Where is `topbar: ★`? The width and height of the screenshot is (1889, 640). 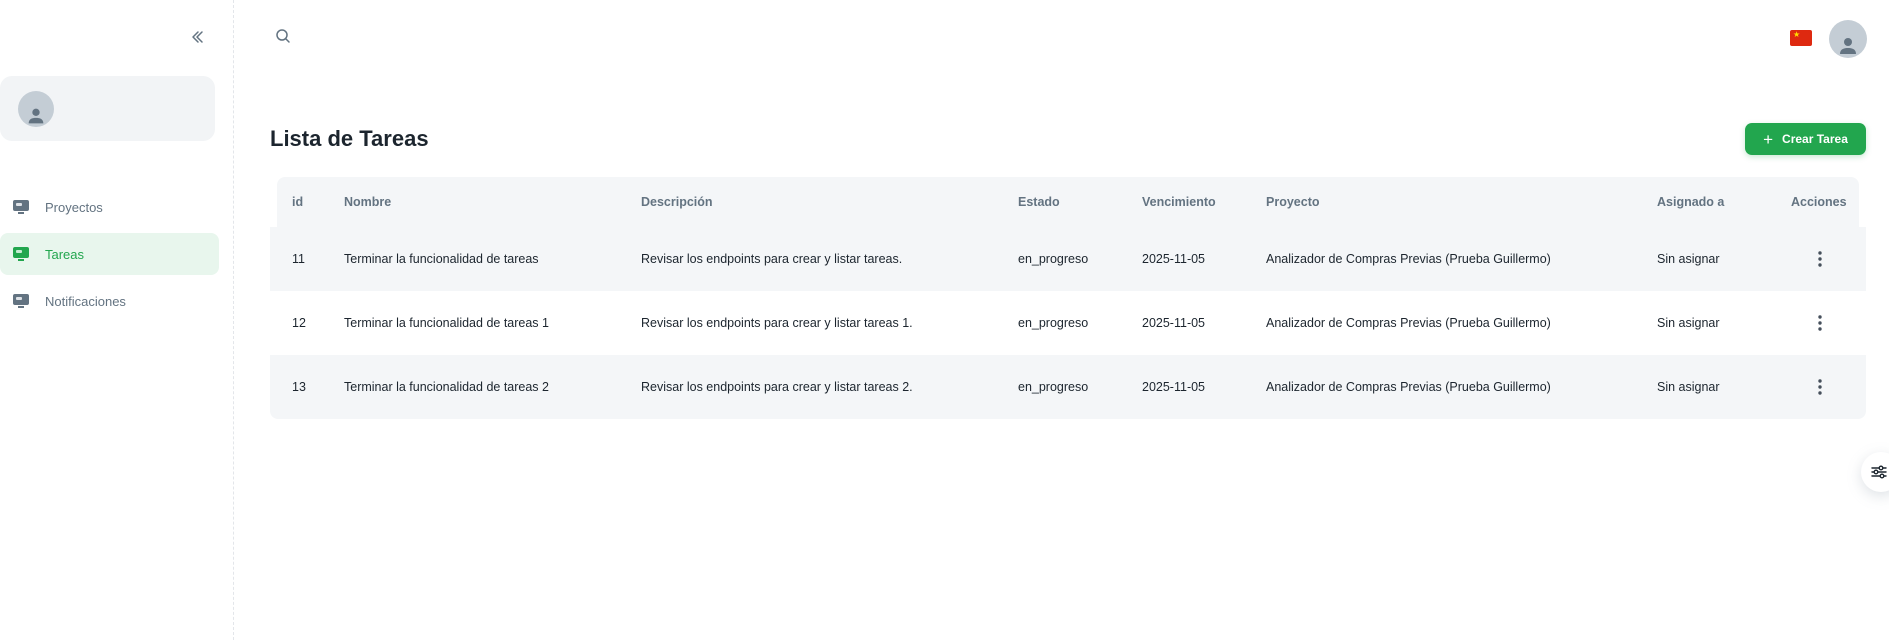
topbar: ★ is located at coordinates (1062, 38).